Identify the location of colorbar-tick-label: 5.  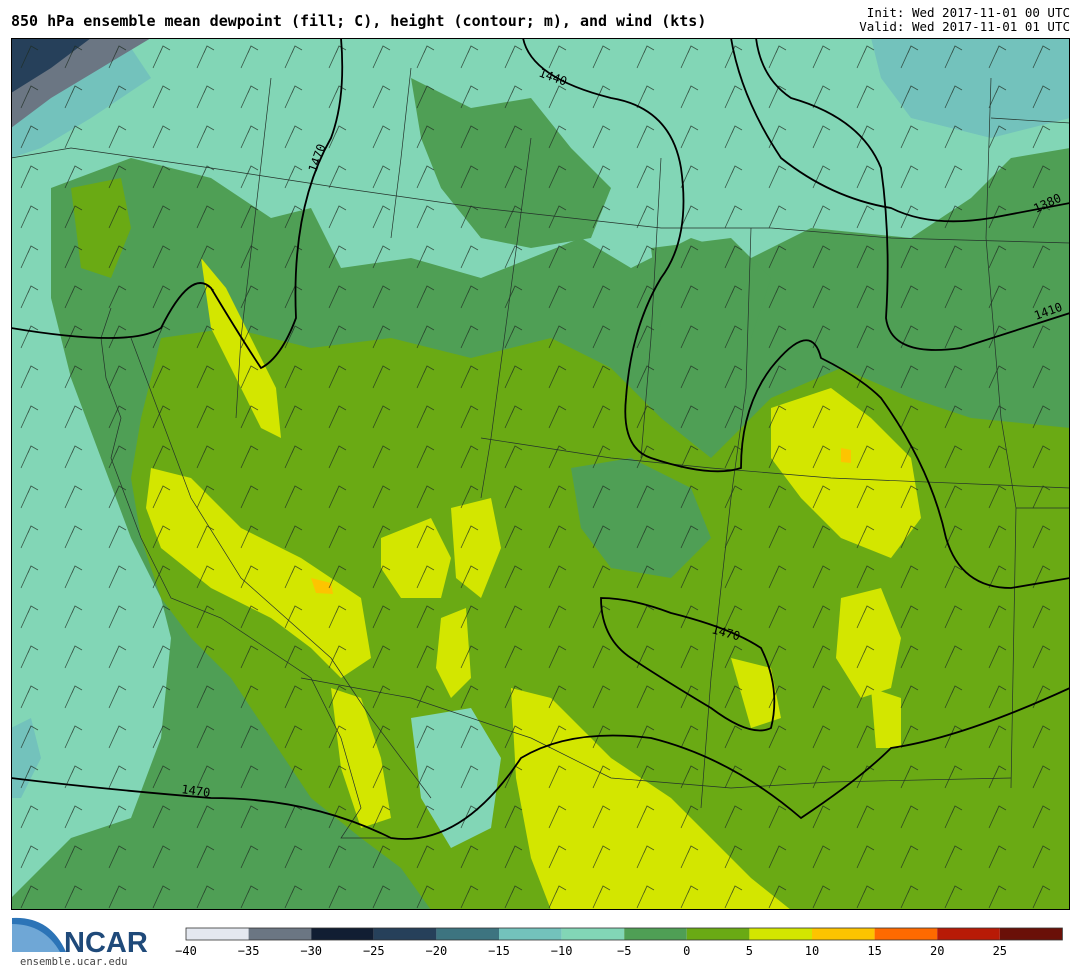
(749, 951).